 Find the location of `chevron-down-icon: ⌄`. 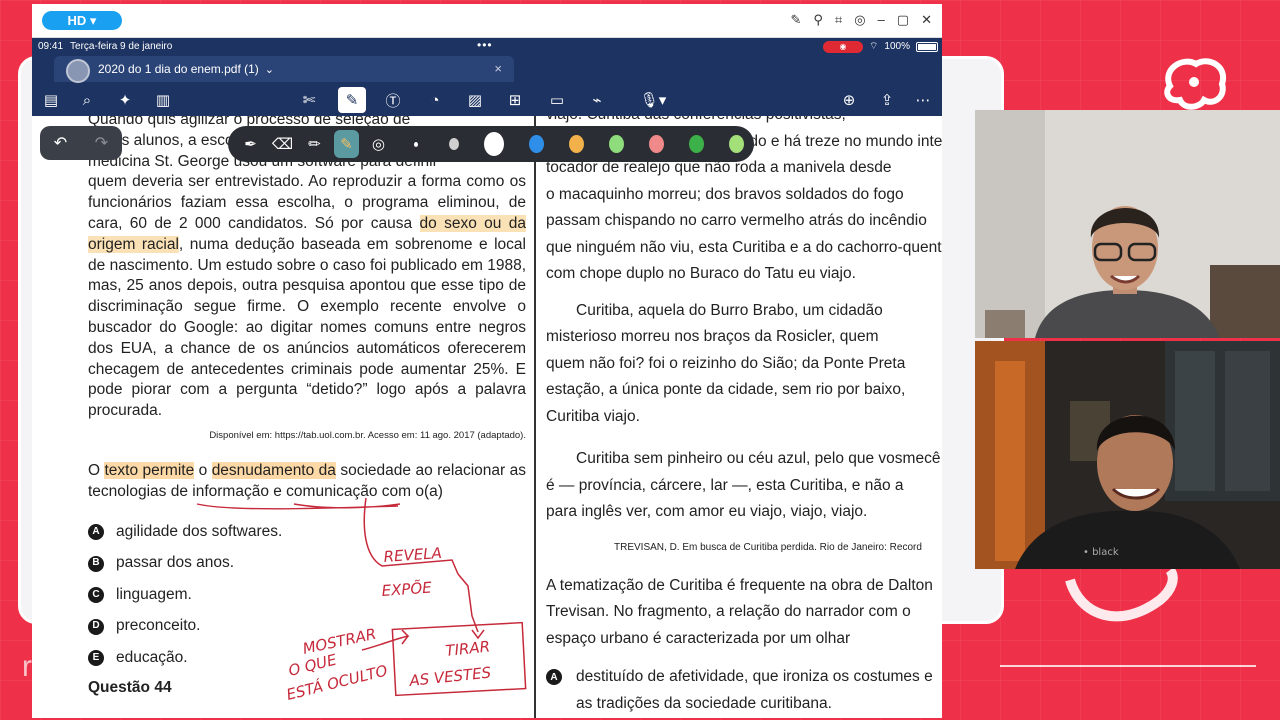

chevron-down-icon: ⌄ is located at coordinates (269, 69).